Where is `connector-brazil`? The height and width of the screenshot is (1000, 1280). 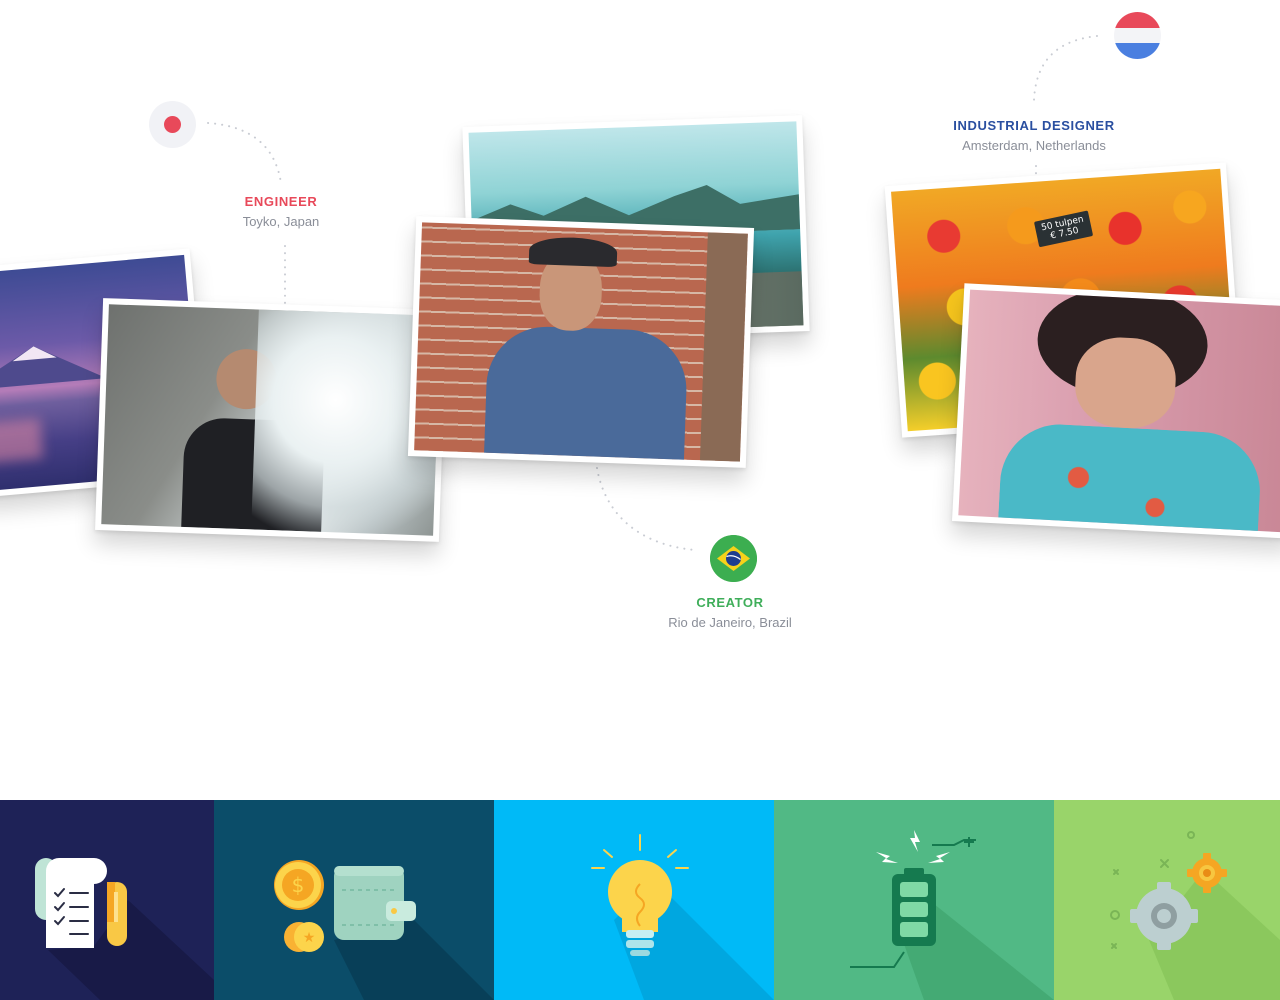 connector-brazil is located at coordinates (646, 509).